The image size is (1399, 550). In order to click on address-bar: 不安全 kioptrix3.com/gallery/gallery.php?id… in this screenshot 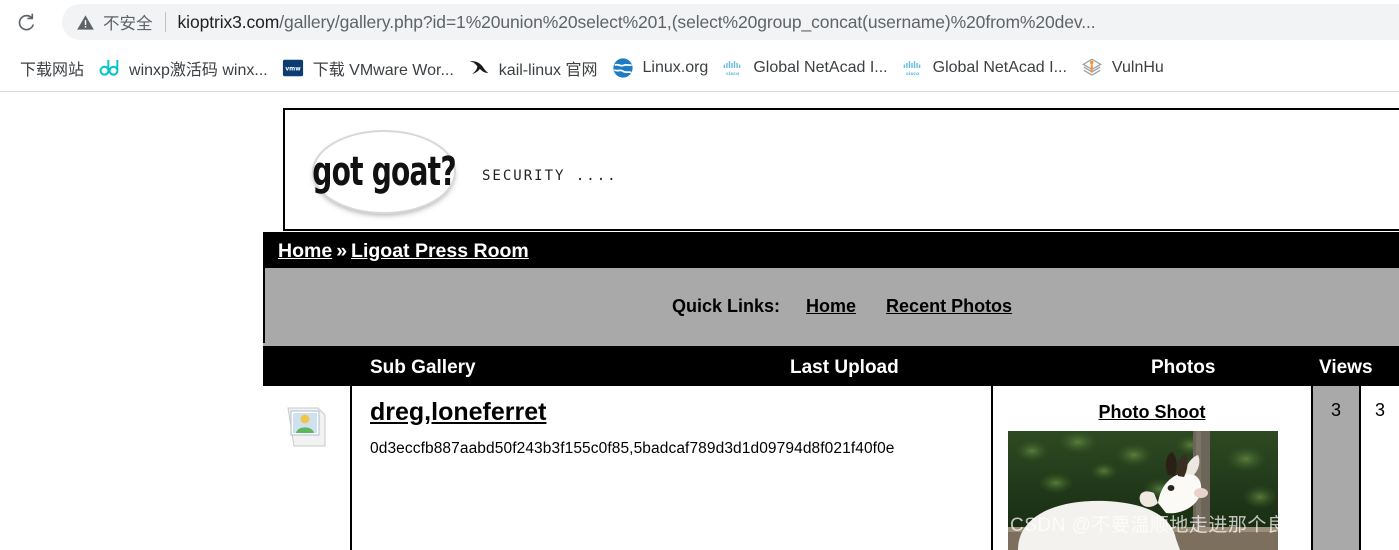, I will do `click(730, 22)`.